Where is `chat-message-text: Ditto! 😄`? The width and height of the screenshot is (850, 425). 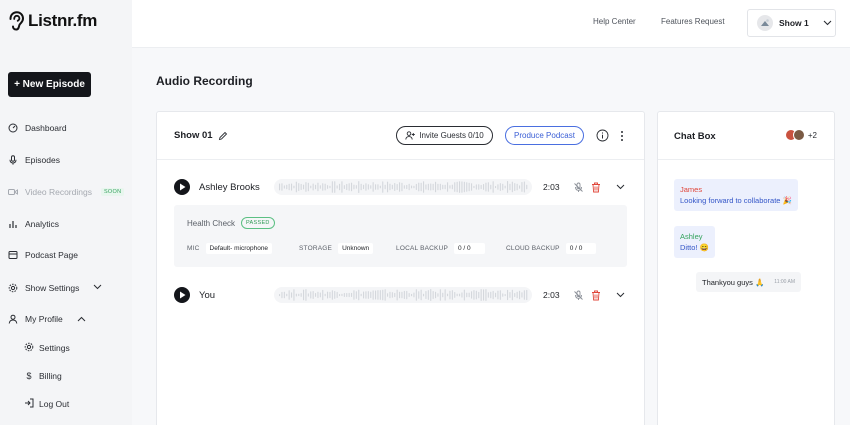 chat-message-text: Ditto! 😄 is located at coordinates (694, 247).